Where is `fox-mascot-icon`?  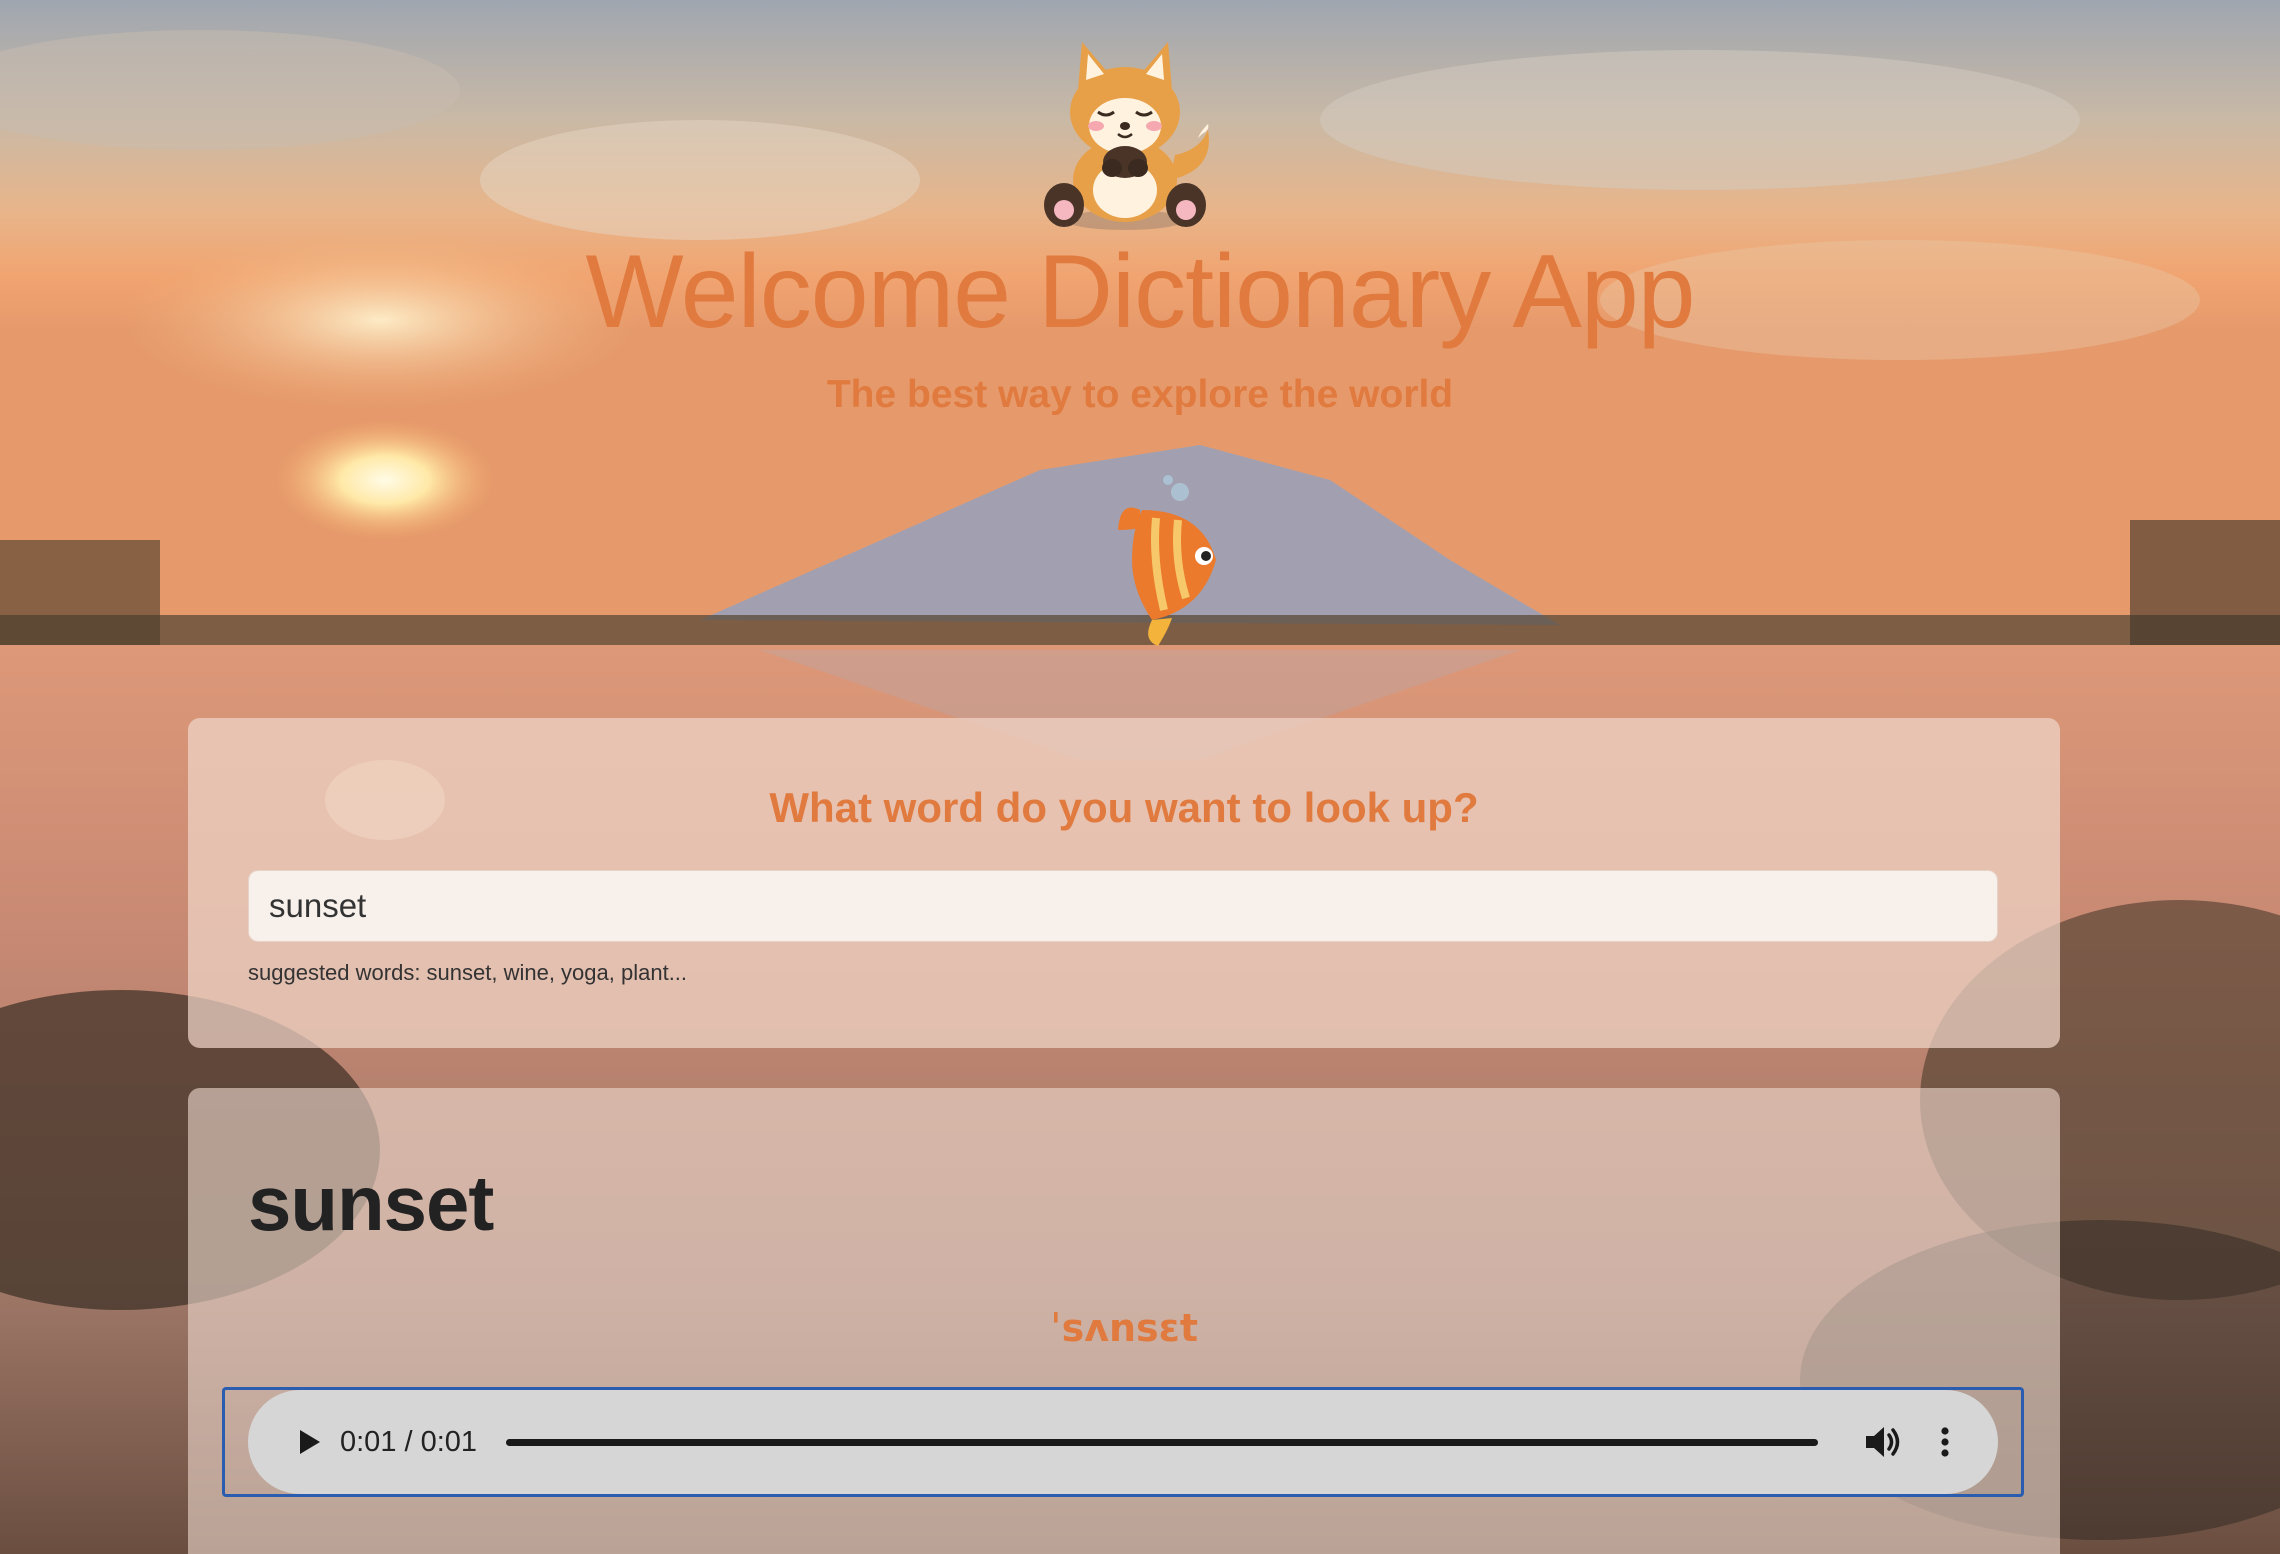
fox-mascot-icon is located at coordinates (1125, 132).